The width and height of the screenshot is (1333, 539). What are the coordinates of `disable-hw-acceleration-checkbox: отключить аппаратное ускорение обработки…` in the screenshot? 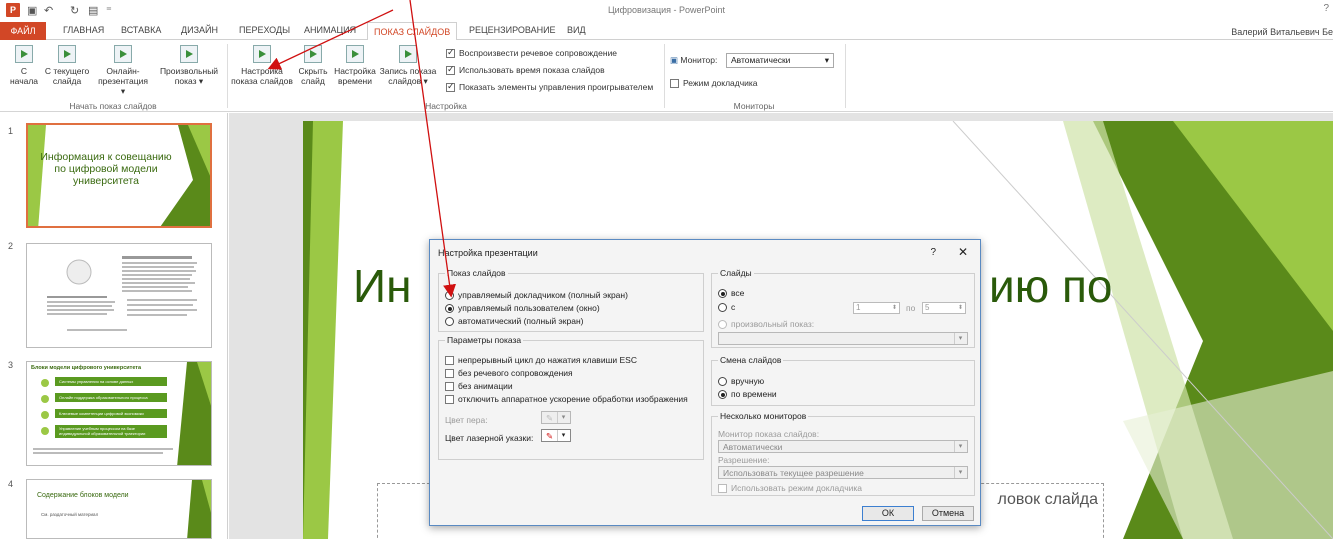 It's located at (566, 399).